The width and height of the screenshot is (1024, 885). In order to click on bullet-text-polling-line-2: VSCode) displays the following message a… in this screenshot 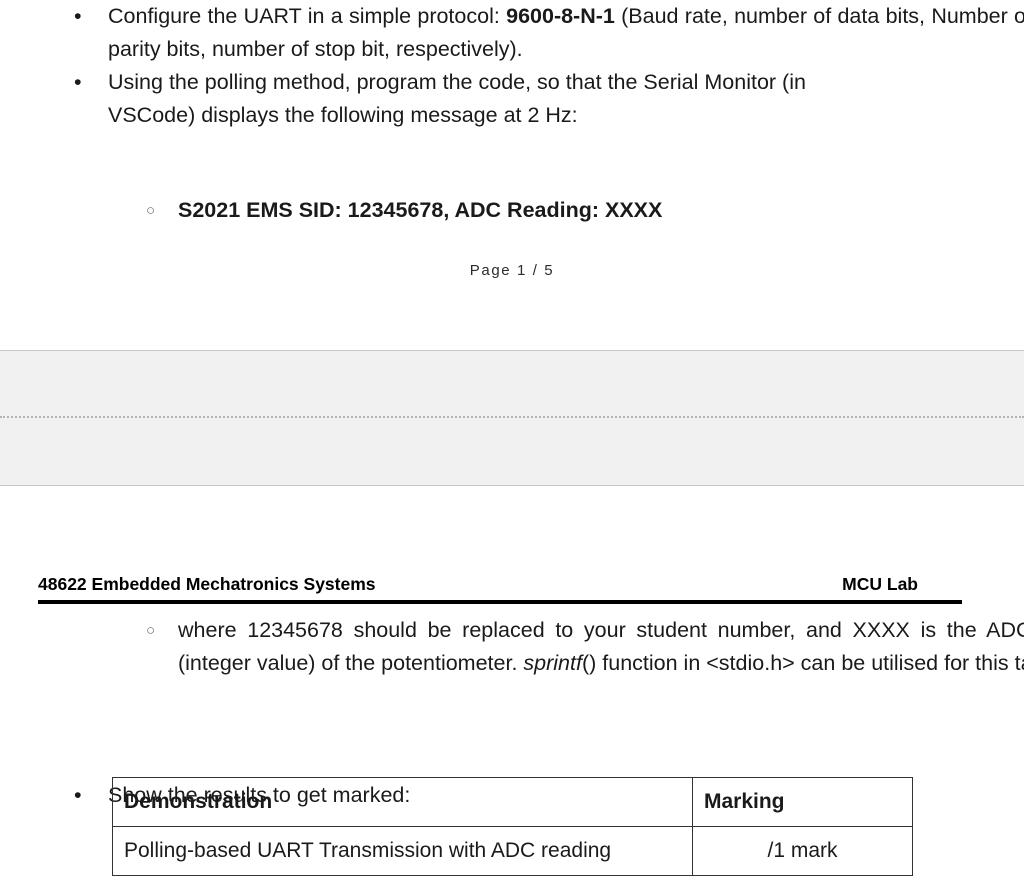, I will do `click(343, 115)`.